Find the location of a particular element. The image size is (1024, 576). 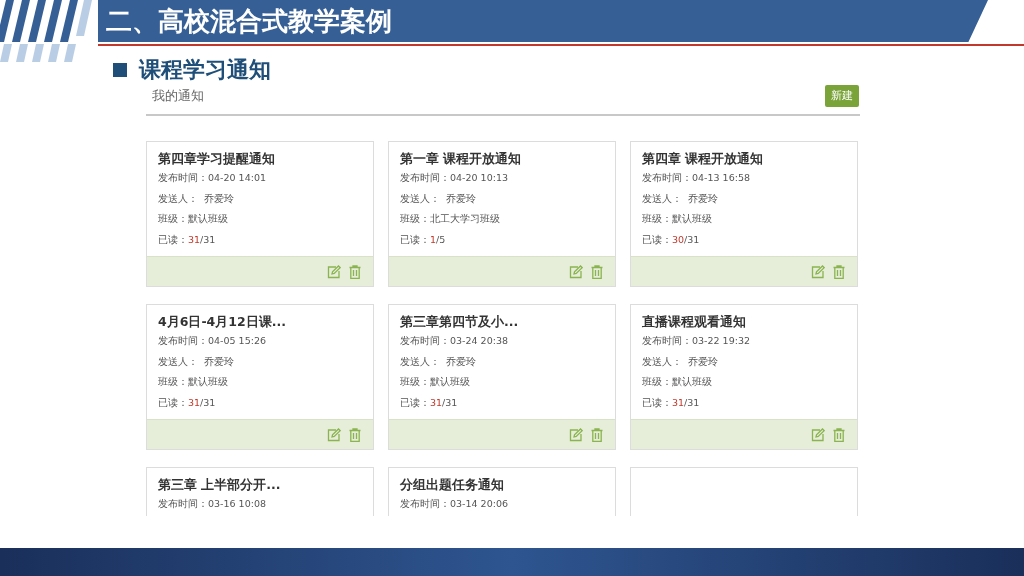

publish-time: 发布时间：03-22 19:32 is located at coordinates (696, 340).